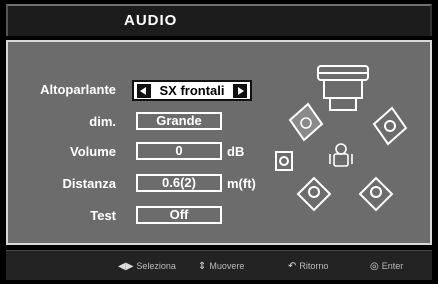 The width and height of the screenshot is (438, 284). Describe the element at coordinates (292, 266) in the screenshot. I see `return-icon: ↶` at that location.